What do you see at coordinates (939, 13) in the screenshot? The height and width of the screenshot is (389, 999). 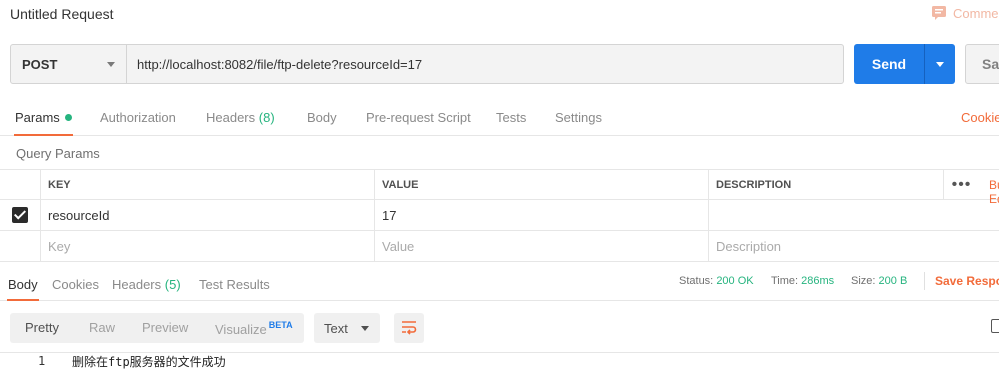 I see `comment-icon` at bounding box center [939, 13].